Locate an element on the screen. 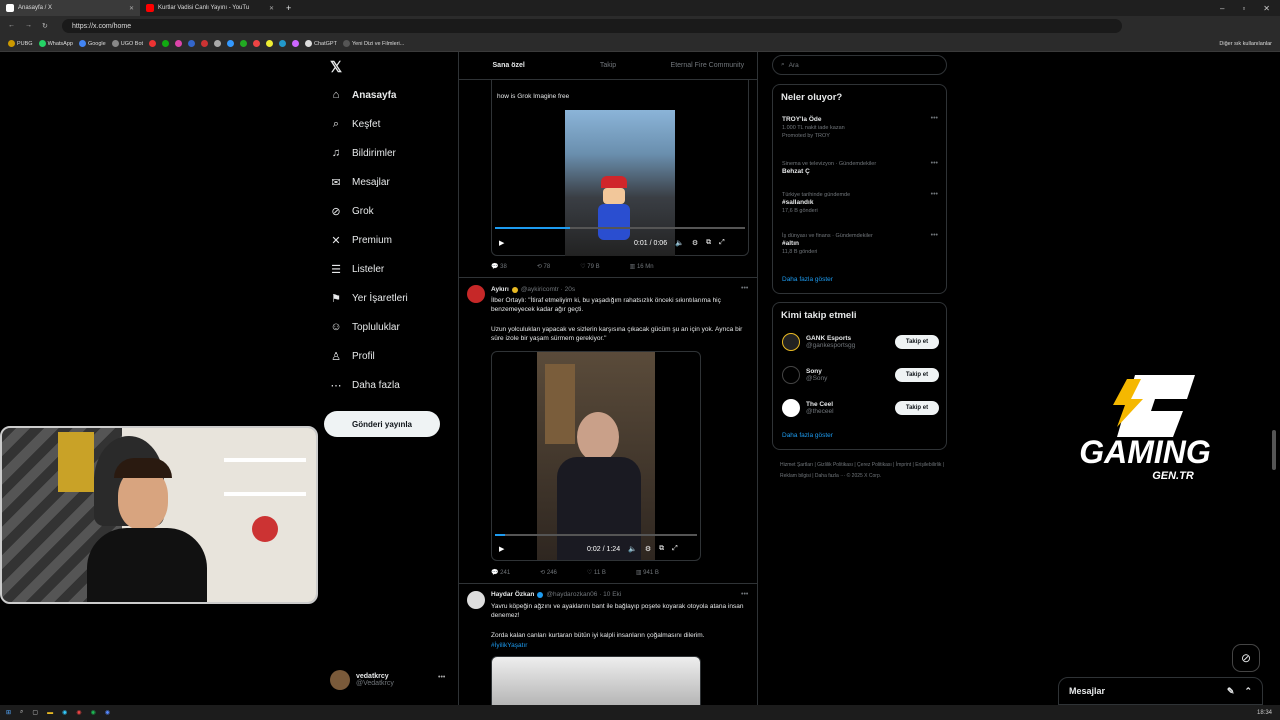 This screenshot has width=1280, height=720. bookmark-item: ChatGPT is located at coordinates (321, 43).